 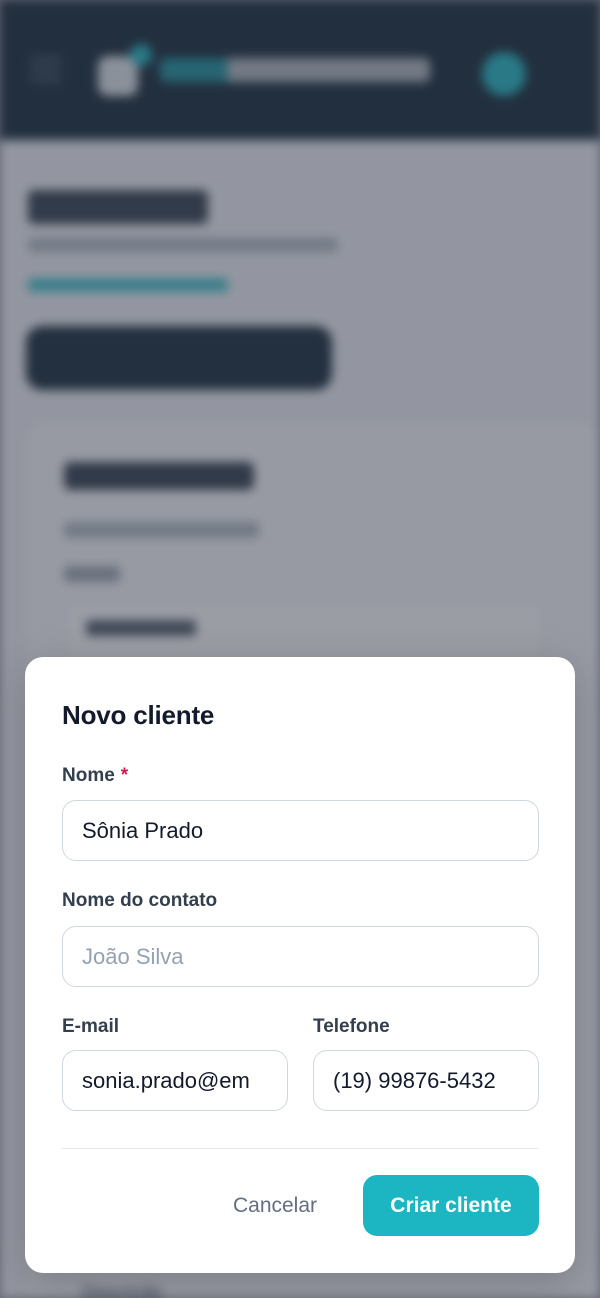 I want to click on phone-label: Telefone, so click(x=351, y=1026).